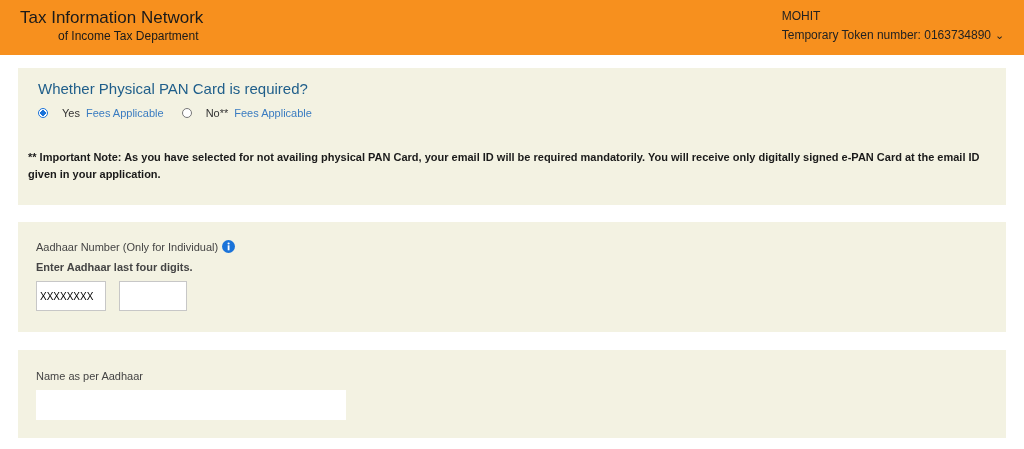 This screenshot has height=449, width=1024. I want to click on field-label: Aadhaar Number (Only for Individual), so click(127, 246).